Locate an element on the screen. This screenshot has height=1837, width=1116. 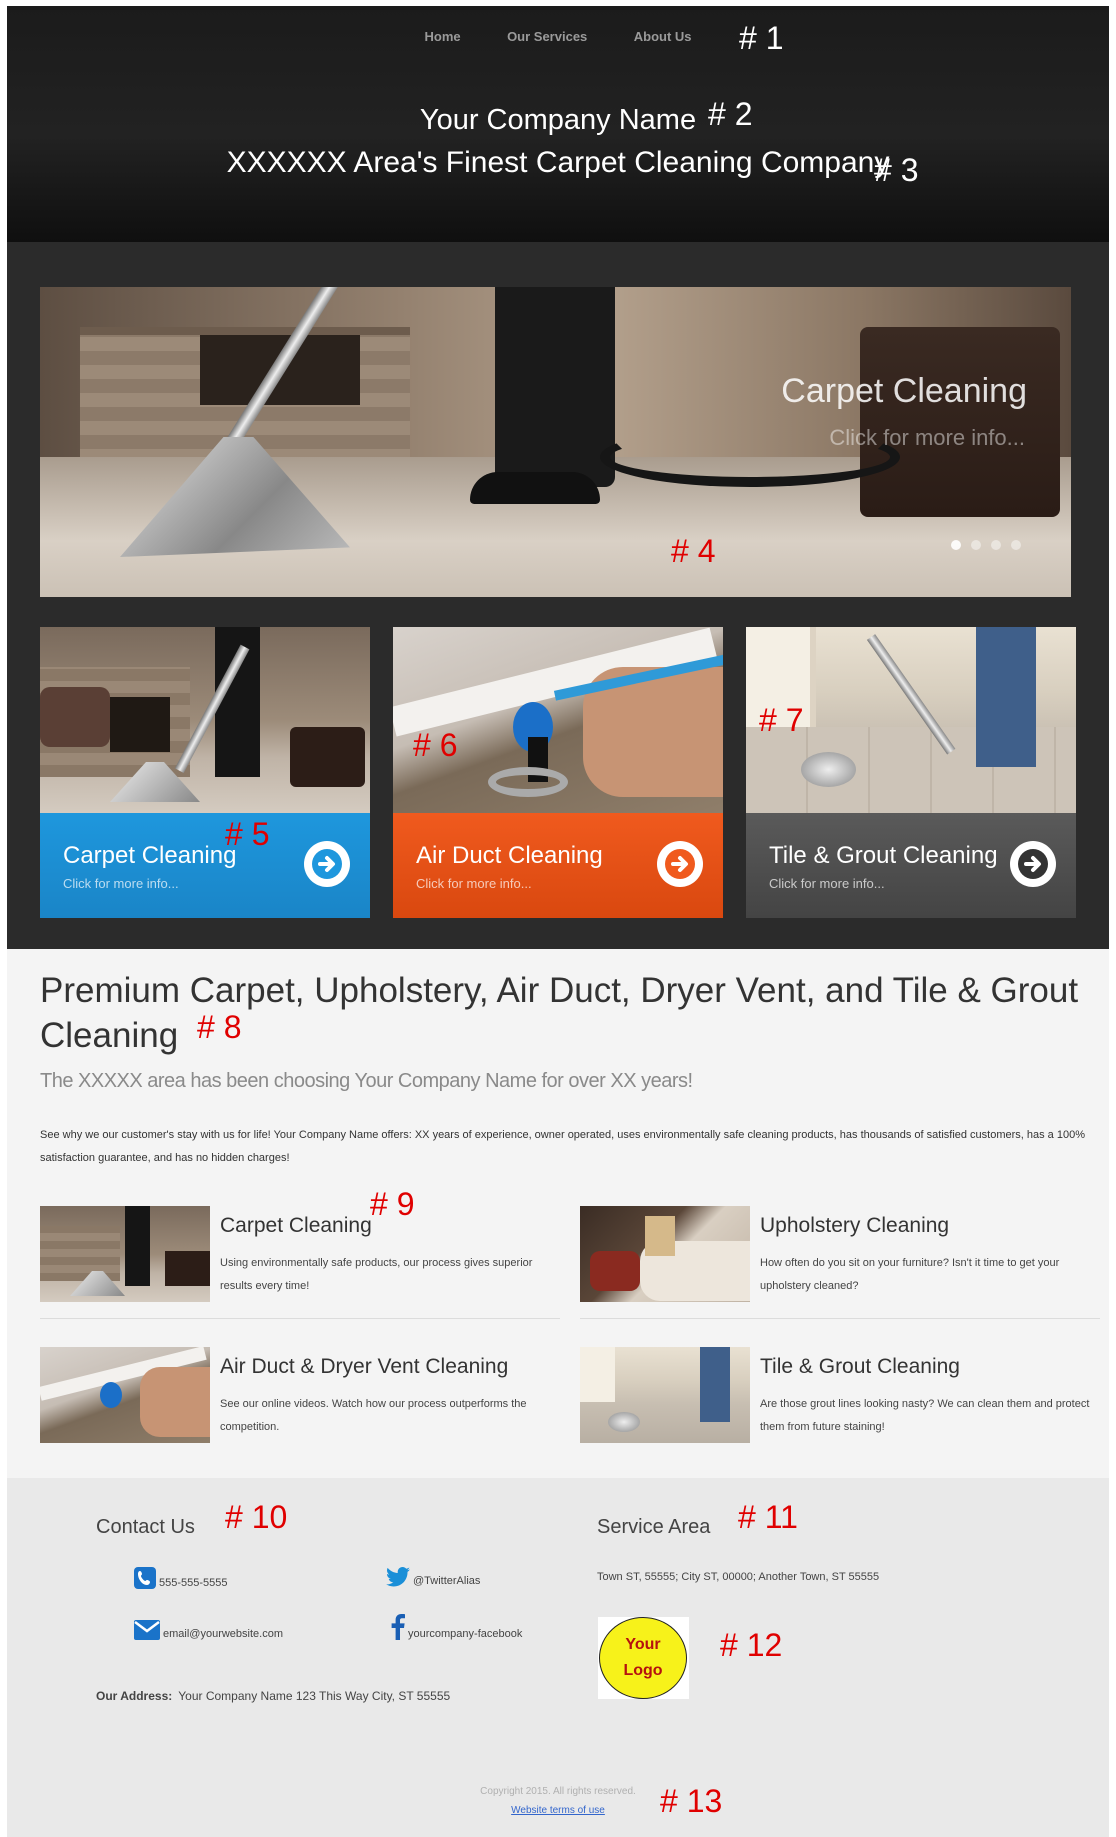
contact-phone: 555-555-5555 is located at coordinates (181, 1578).